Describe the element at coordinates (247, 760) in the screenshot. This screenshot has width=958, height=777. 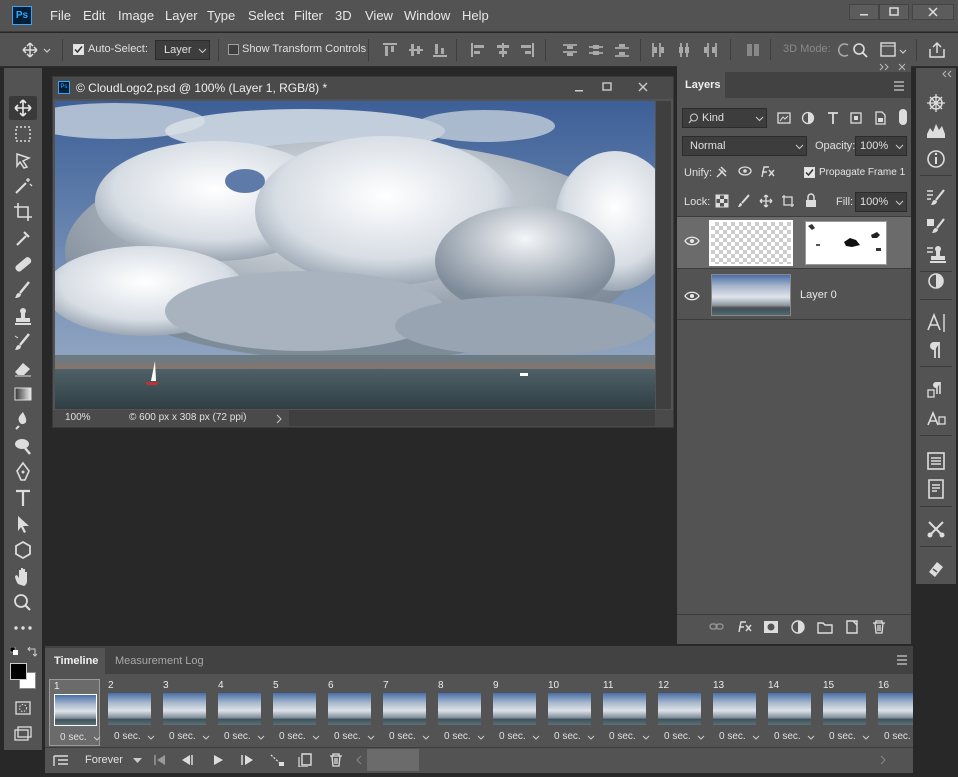
I see `next-frame-icon` at that location.